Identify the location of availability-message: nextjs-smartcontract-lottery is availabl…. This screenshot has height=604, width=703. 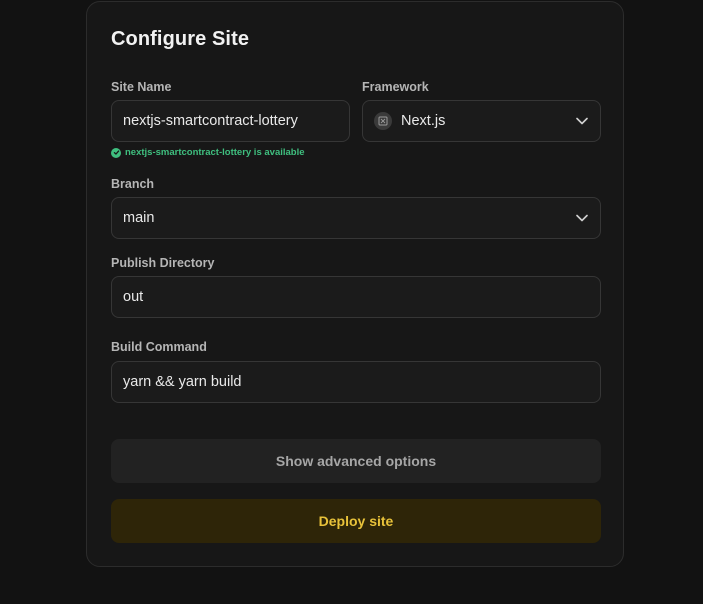
(208, 152).